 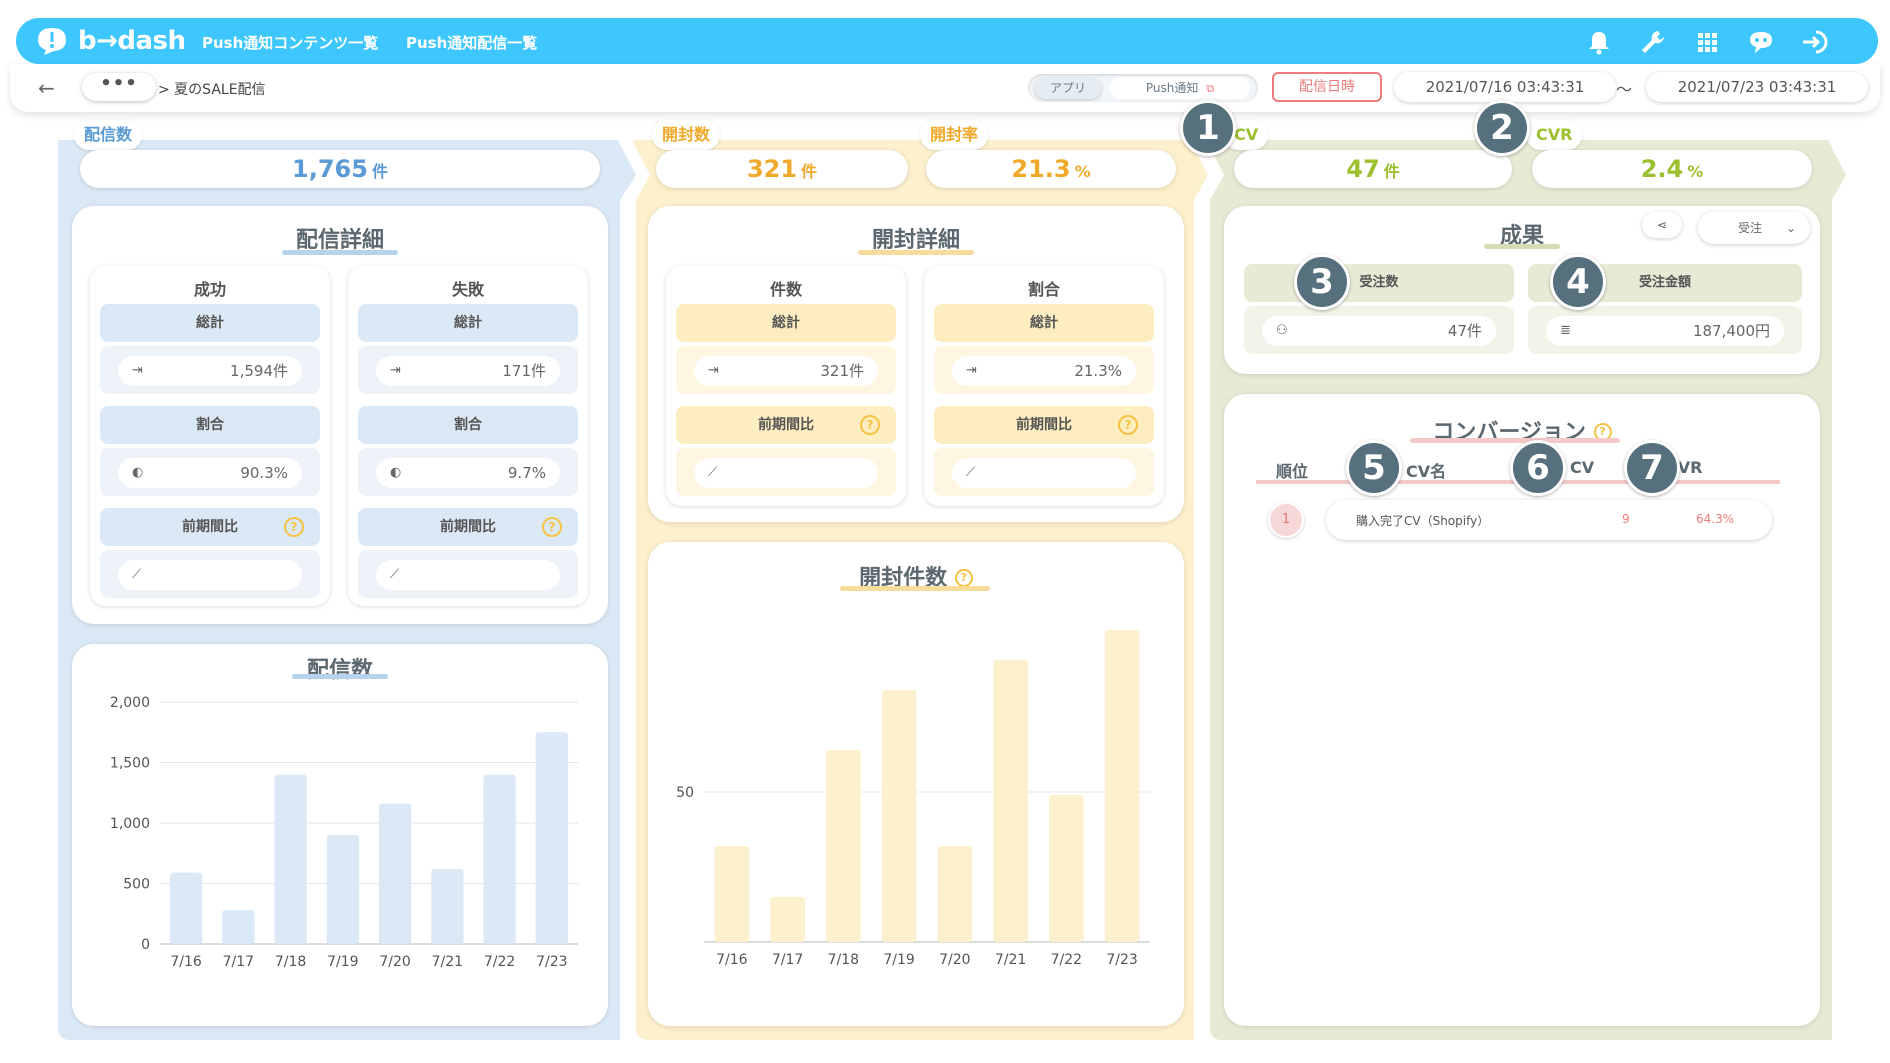 What do you see at coordinates (1754, 228) in the screenshot?
I see `result-type-select: 受注 ⌄` at bounding box center [1754, 228].